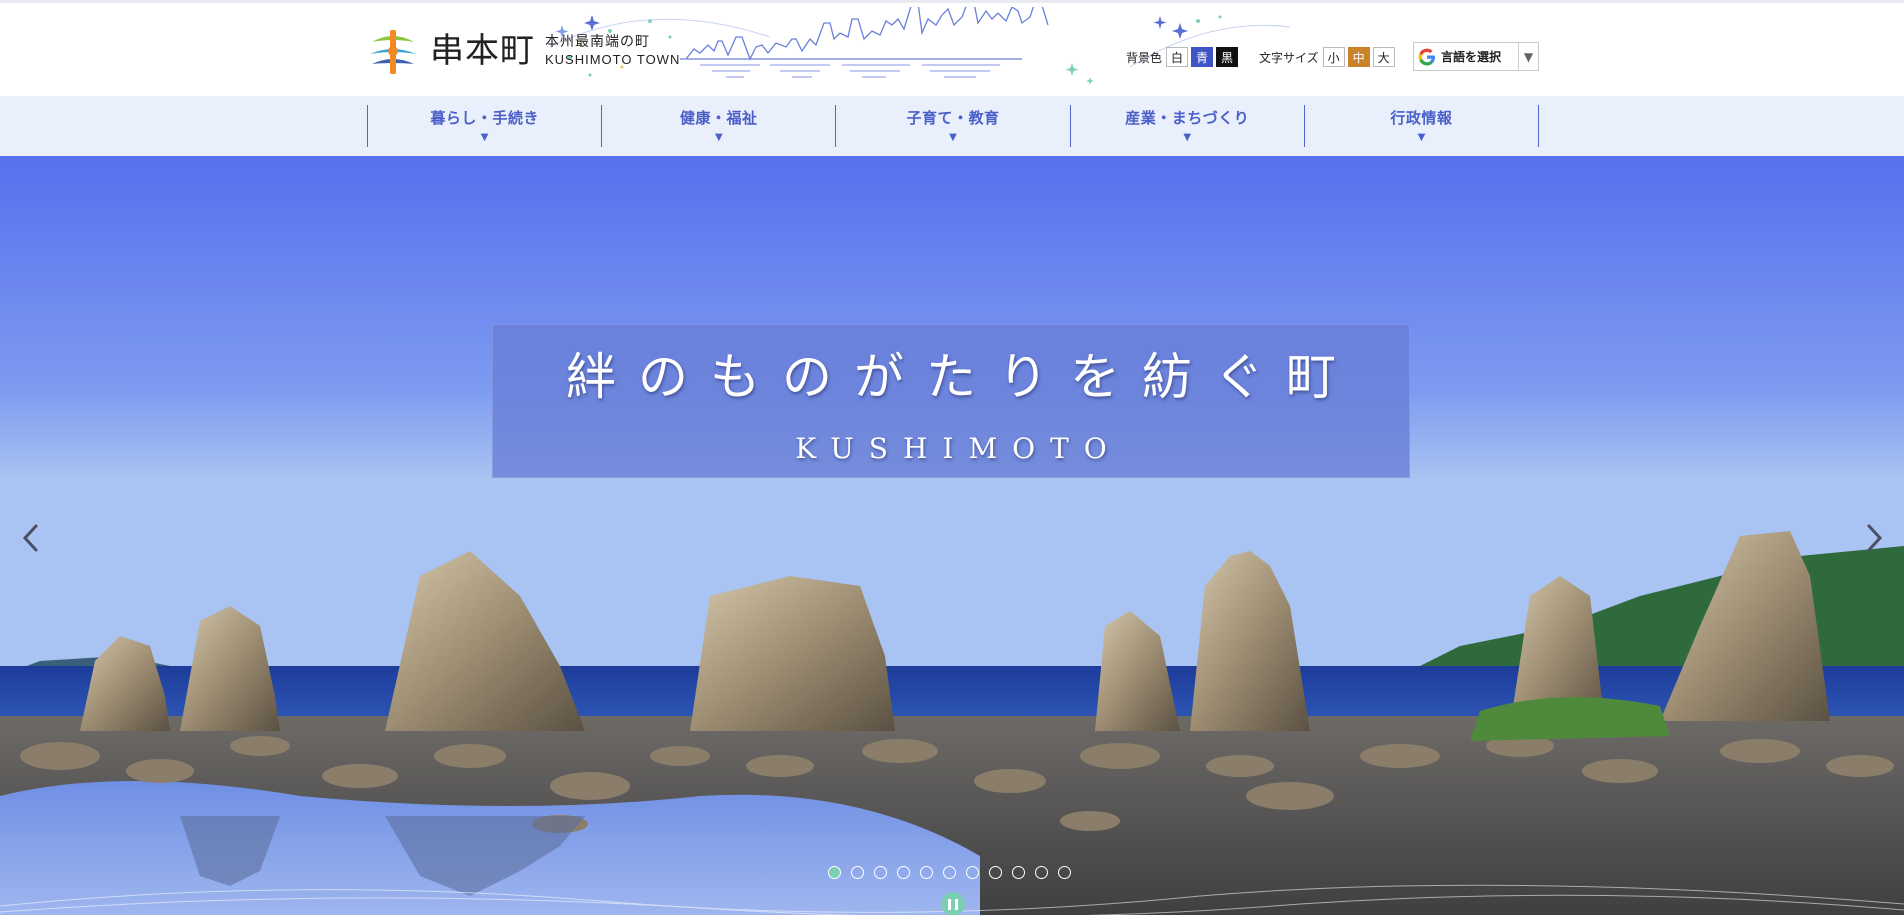 This screenshot has width=1904, height=915. I want to click on chevron-left-icon, so click(30, 538).